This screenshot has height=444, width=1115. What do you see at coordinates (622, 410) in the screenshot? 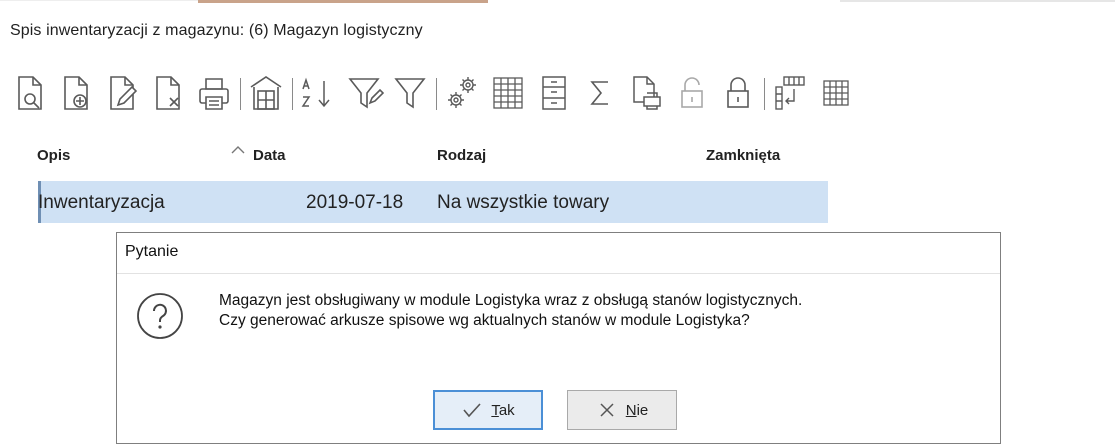
I see `no-button: Nie` at bounding box center [622, 410].